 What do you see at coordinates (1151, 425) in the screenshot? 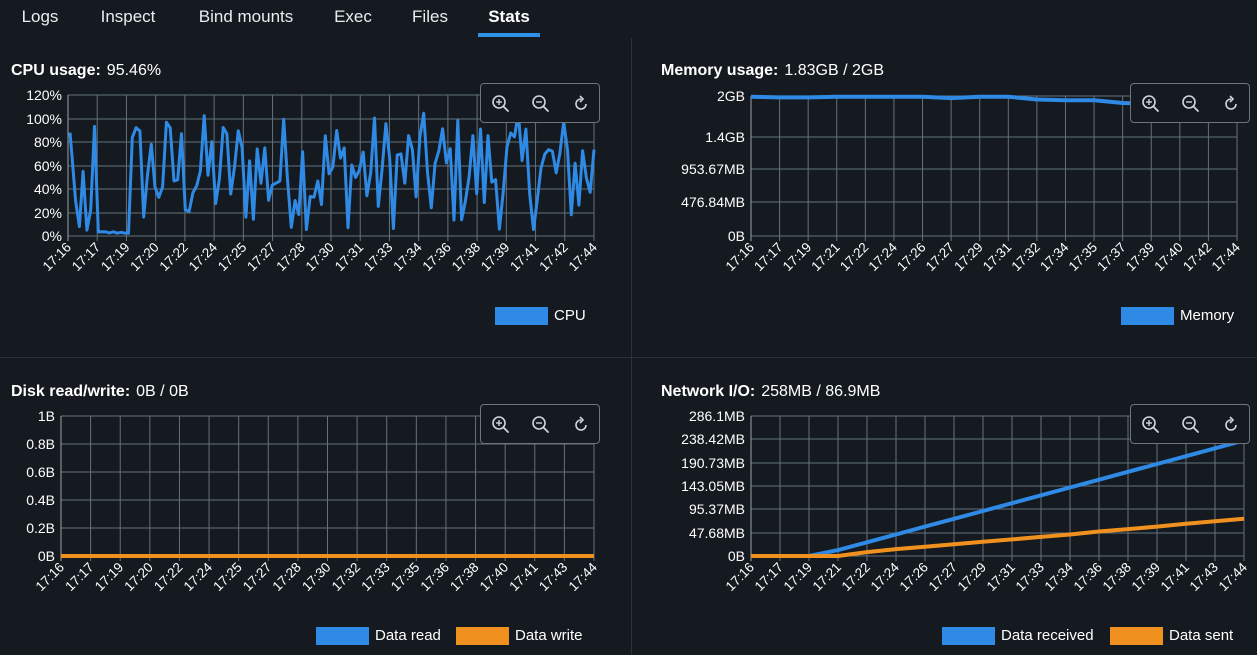
I see `zoom-in-icon` at bounding box center [1151, 425].